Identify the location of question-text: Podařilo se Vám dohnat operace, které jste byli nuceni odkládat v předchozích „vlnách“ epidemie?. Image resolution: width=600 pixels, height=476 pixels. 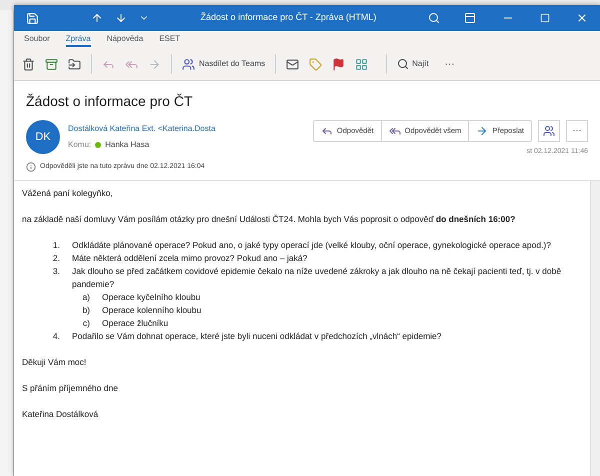
(256, 336).